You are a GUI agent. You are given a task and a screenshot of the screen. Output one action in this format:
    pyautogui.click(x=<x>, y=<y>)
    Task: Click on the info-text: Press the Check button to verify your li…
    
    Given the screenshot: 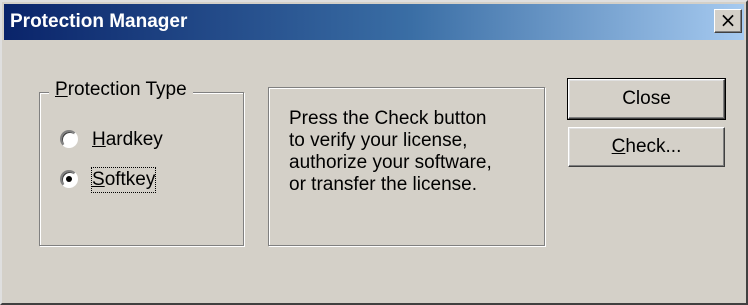 What is the action you would take?
    pyautogui.click(x=390, y=151)
    